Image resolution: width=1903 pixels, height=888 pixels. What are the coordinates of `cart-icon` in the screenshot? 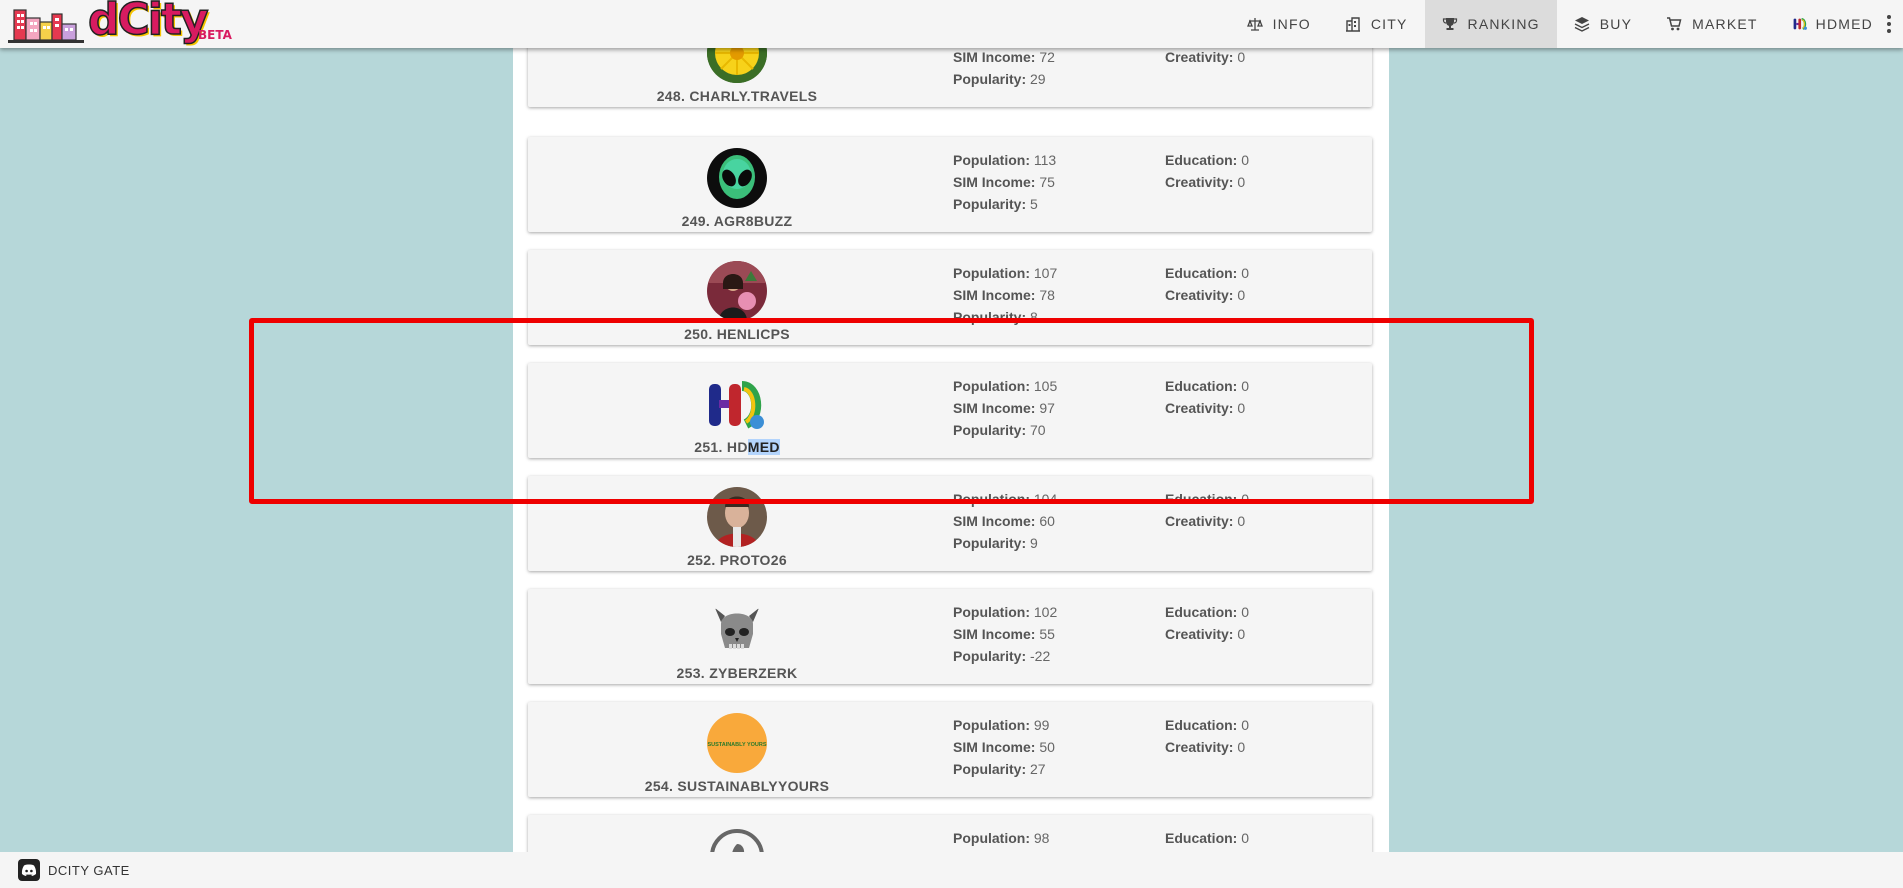 It's located at (1674, 24).